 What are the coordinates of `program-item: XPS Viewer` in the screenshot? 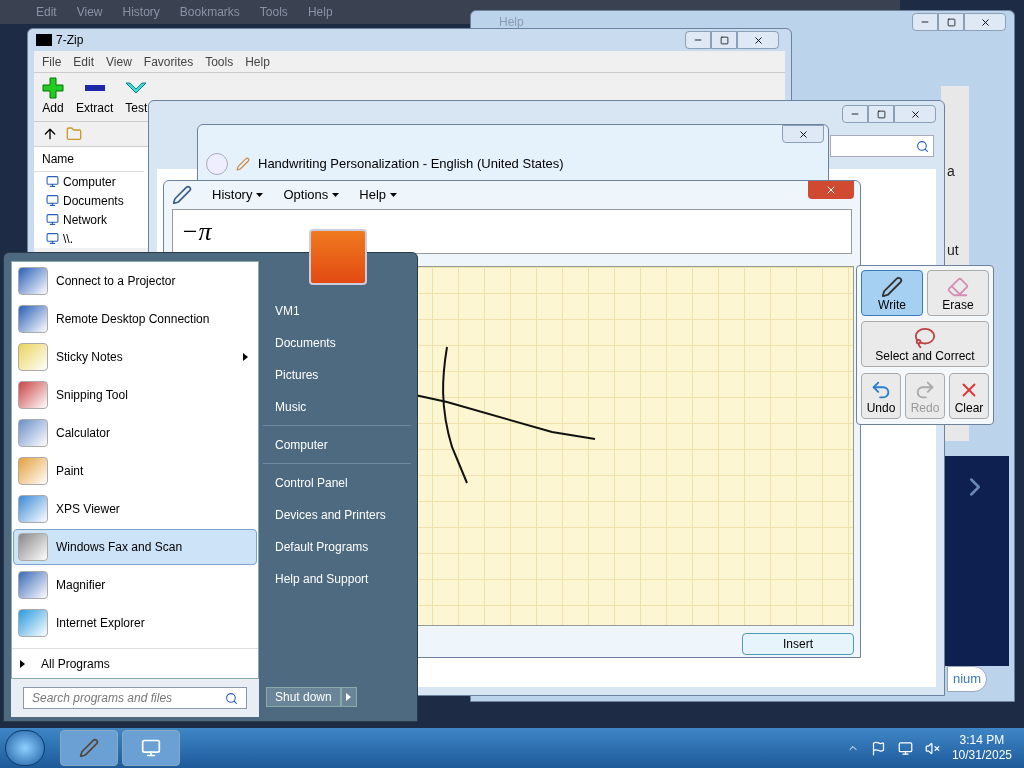 It's located at (135, 509).